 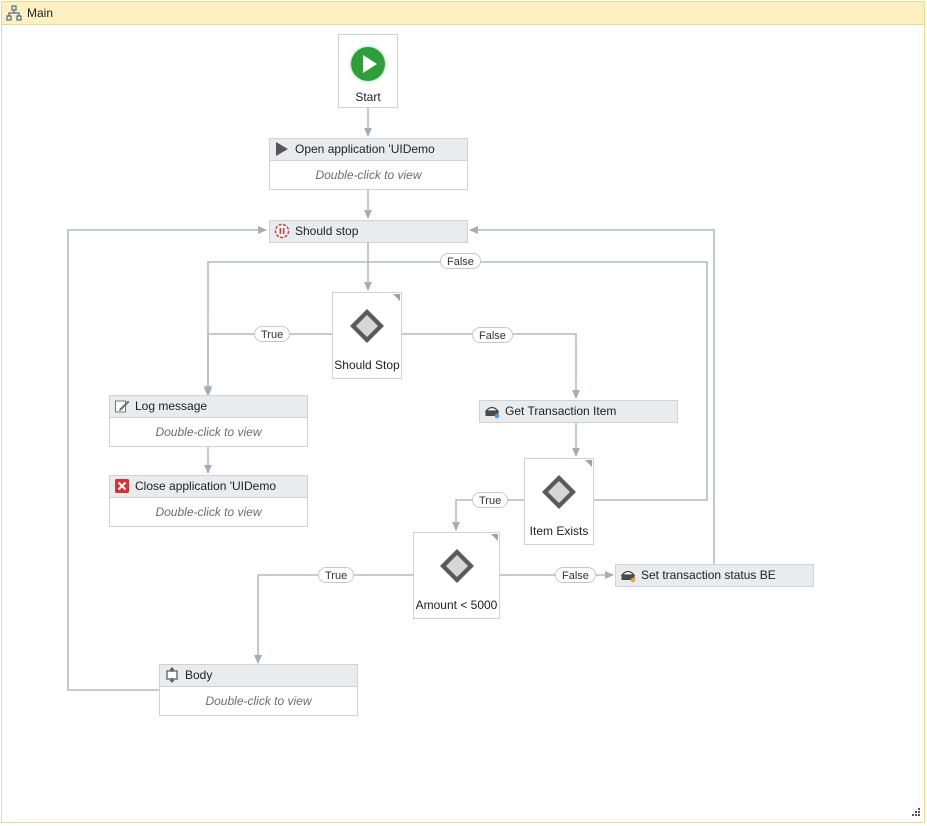 I want to click on edge-label-false: False, so click(x=492, y=335).